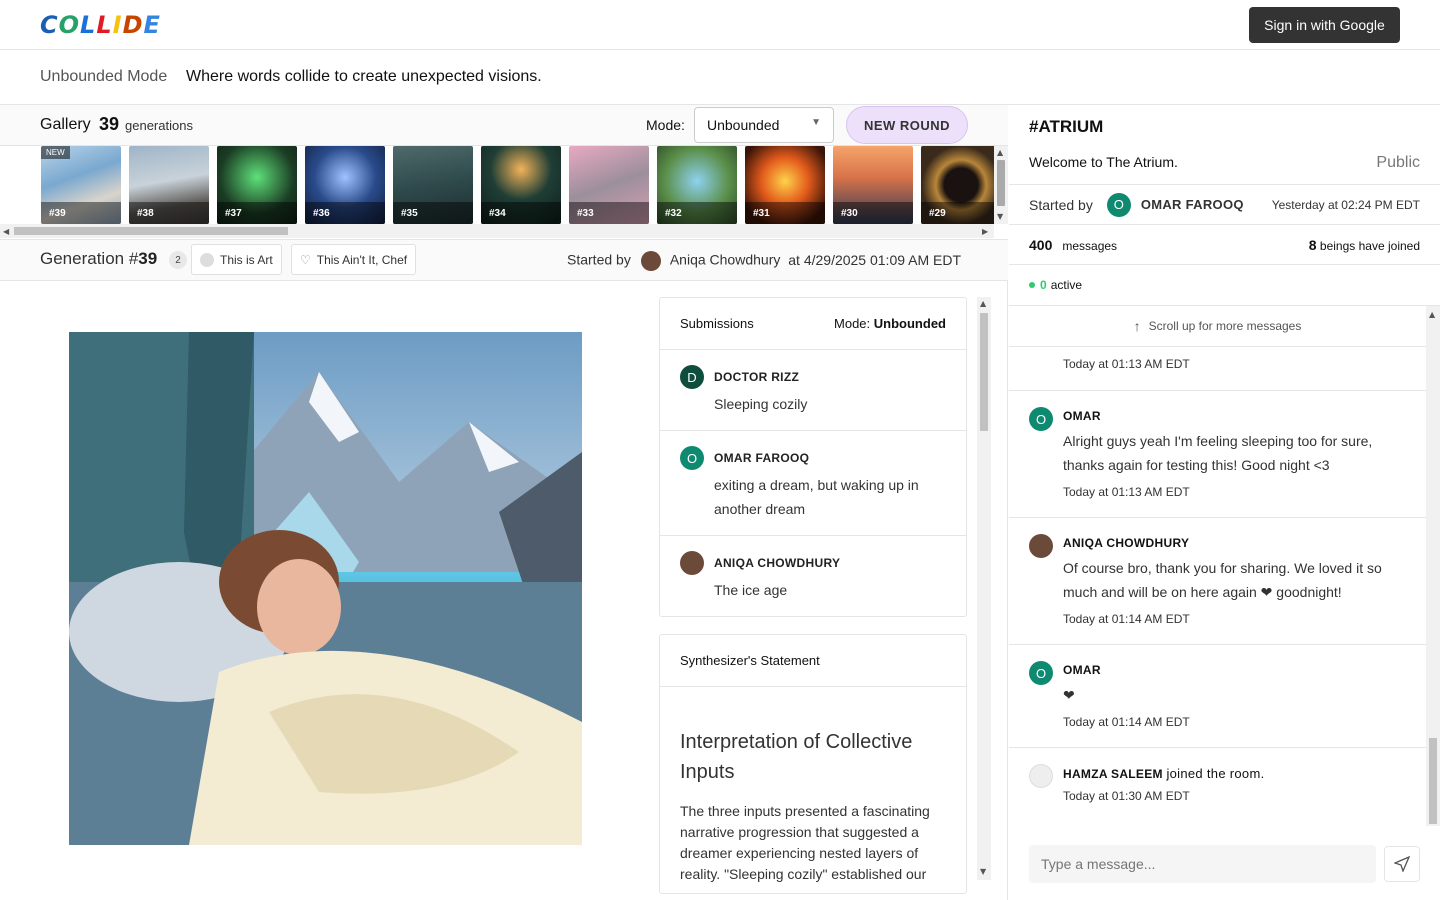 The width and height of the screenshot is (1440, 900). Describe the element at coordinates (1345, 204) in the screenshot. I see `room-started-at: Yesterday at 02:24 PM EDT` at that location.